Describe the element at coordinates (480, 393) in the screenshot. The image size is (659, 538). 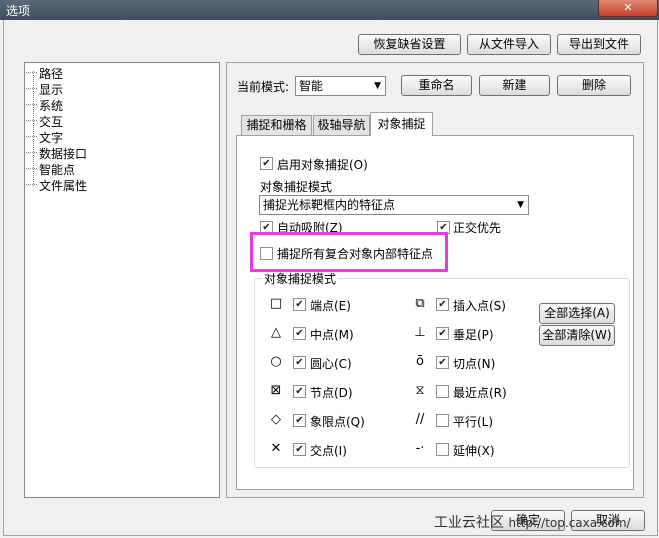
I see `nearest-label: 最近点(R)` at that location.